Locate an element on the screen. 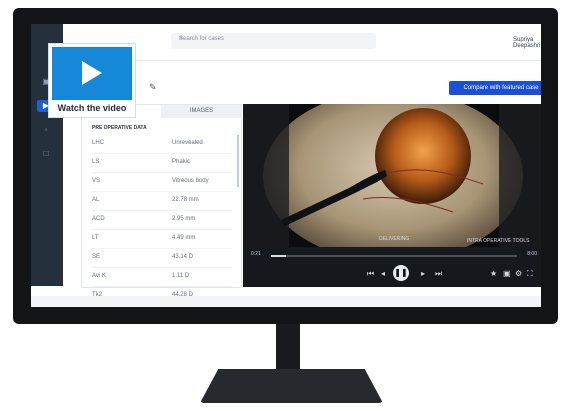  play-icon is located at coordinates (92, 73).